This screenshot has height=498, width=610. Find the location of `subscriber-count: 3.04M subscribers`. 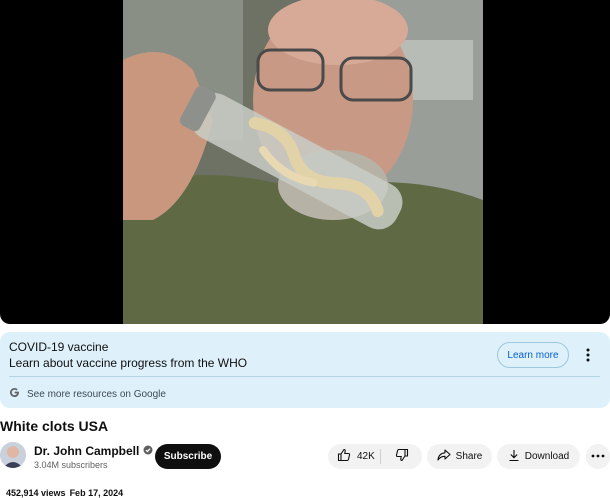

subscriber-count: 3.04M subscribers is located at coordinates (71, 465).